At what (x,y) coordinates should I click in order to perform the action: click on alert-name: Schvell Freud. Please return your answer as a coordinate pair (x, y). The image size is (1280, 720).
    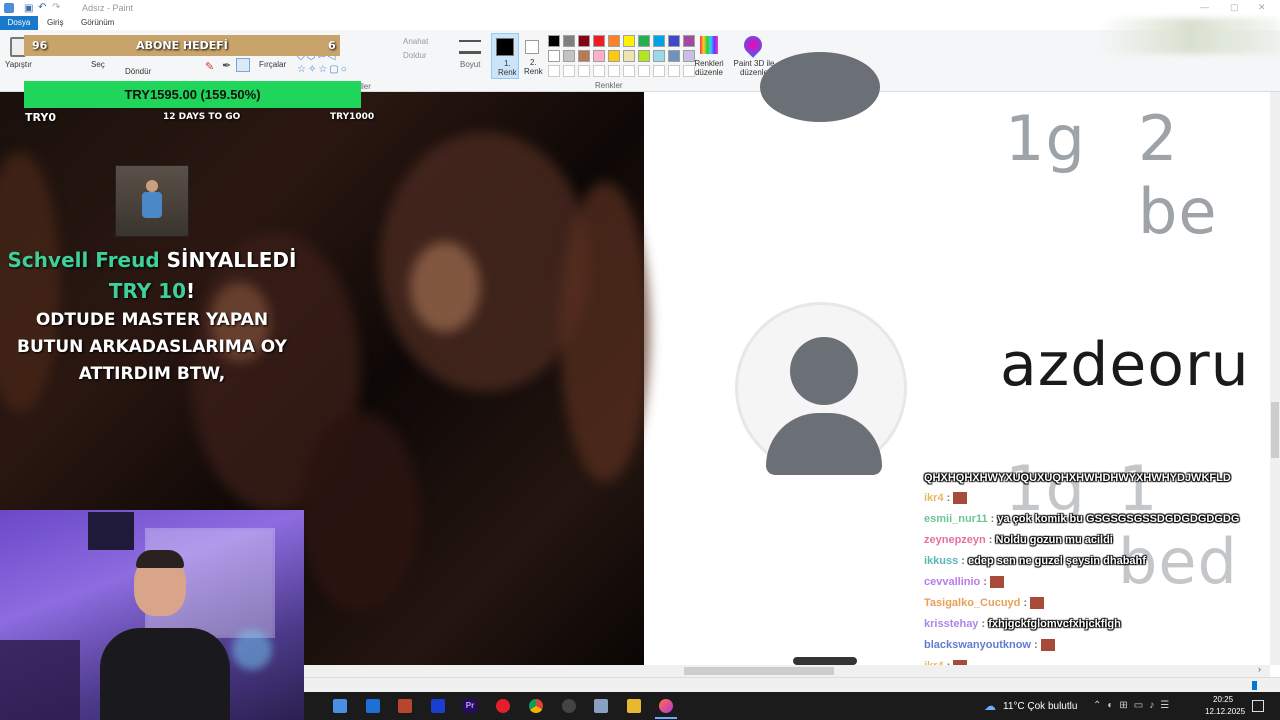
    Looking at the image, I should click on (83, 260).